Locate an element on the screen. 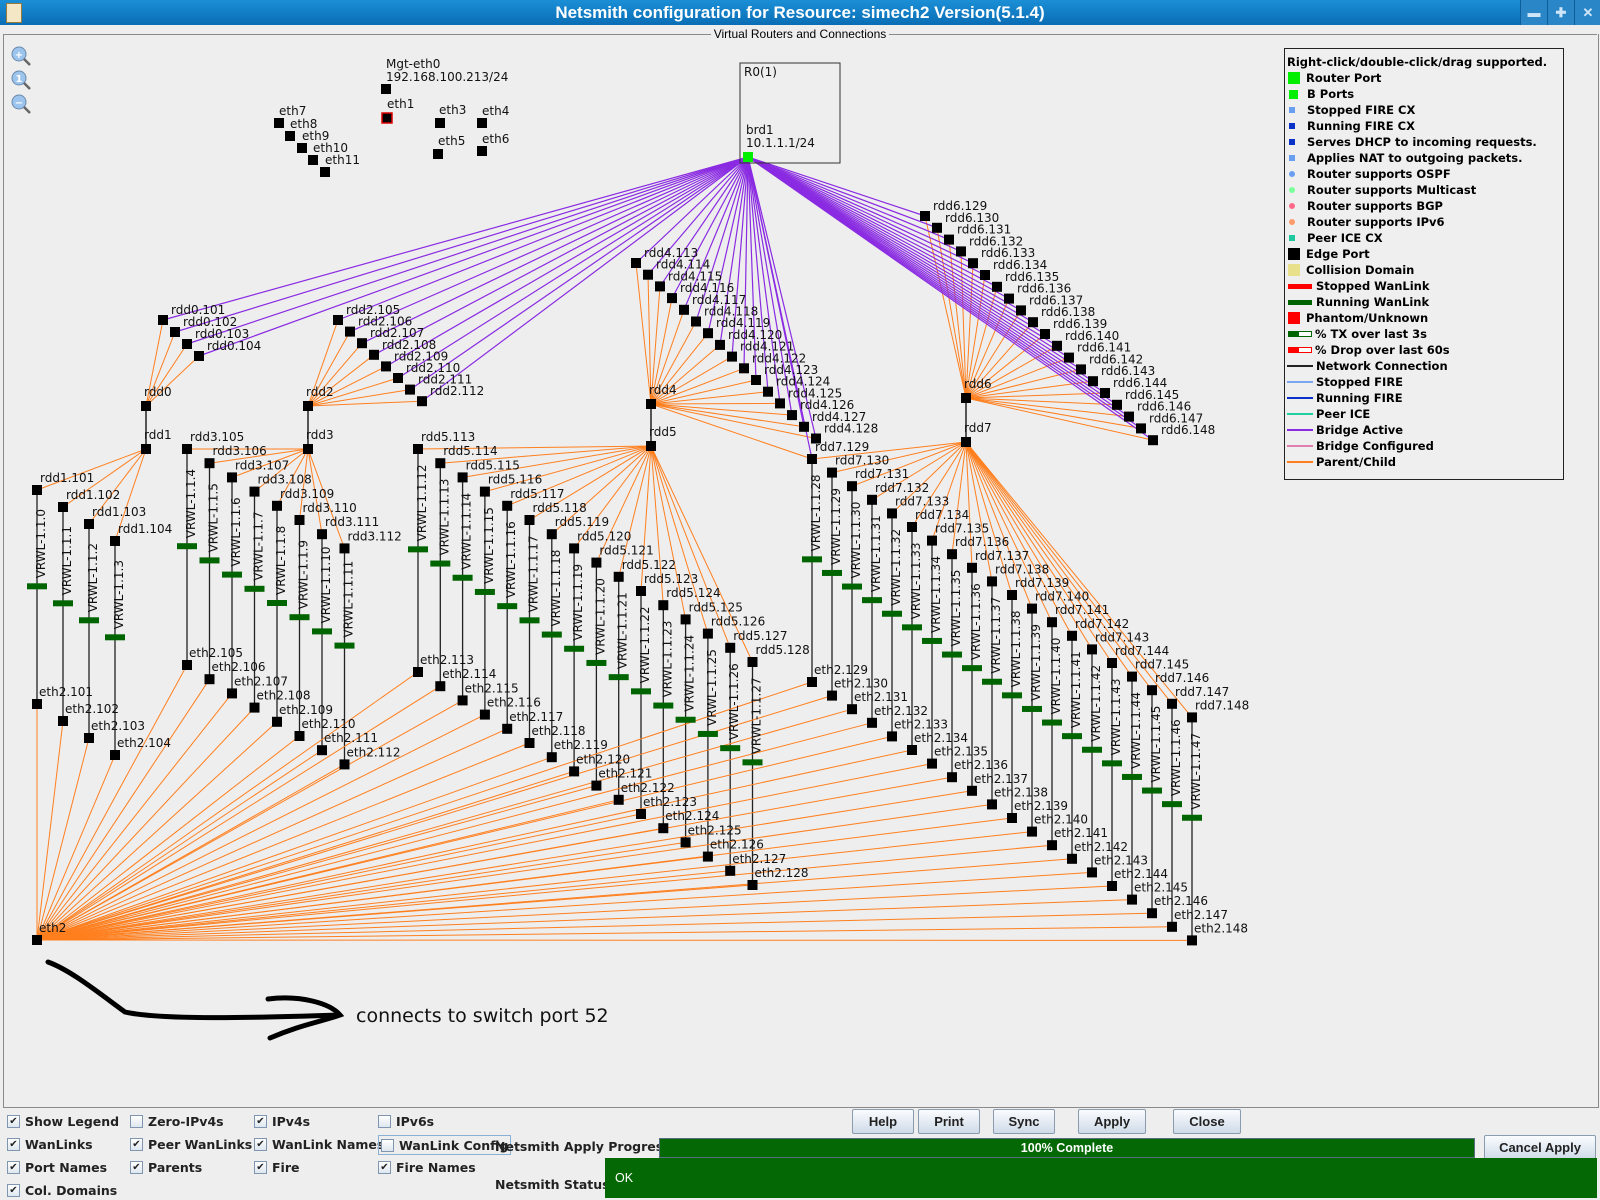  port-rdd2.108 is located at coordinates (374, 354).